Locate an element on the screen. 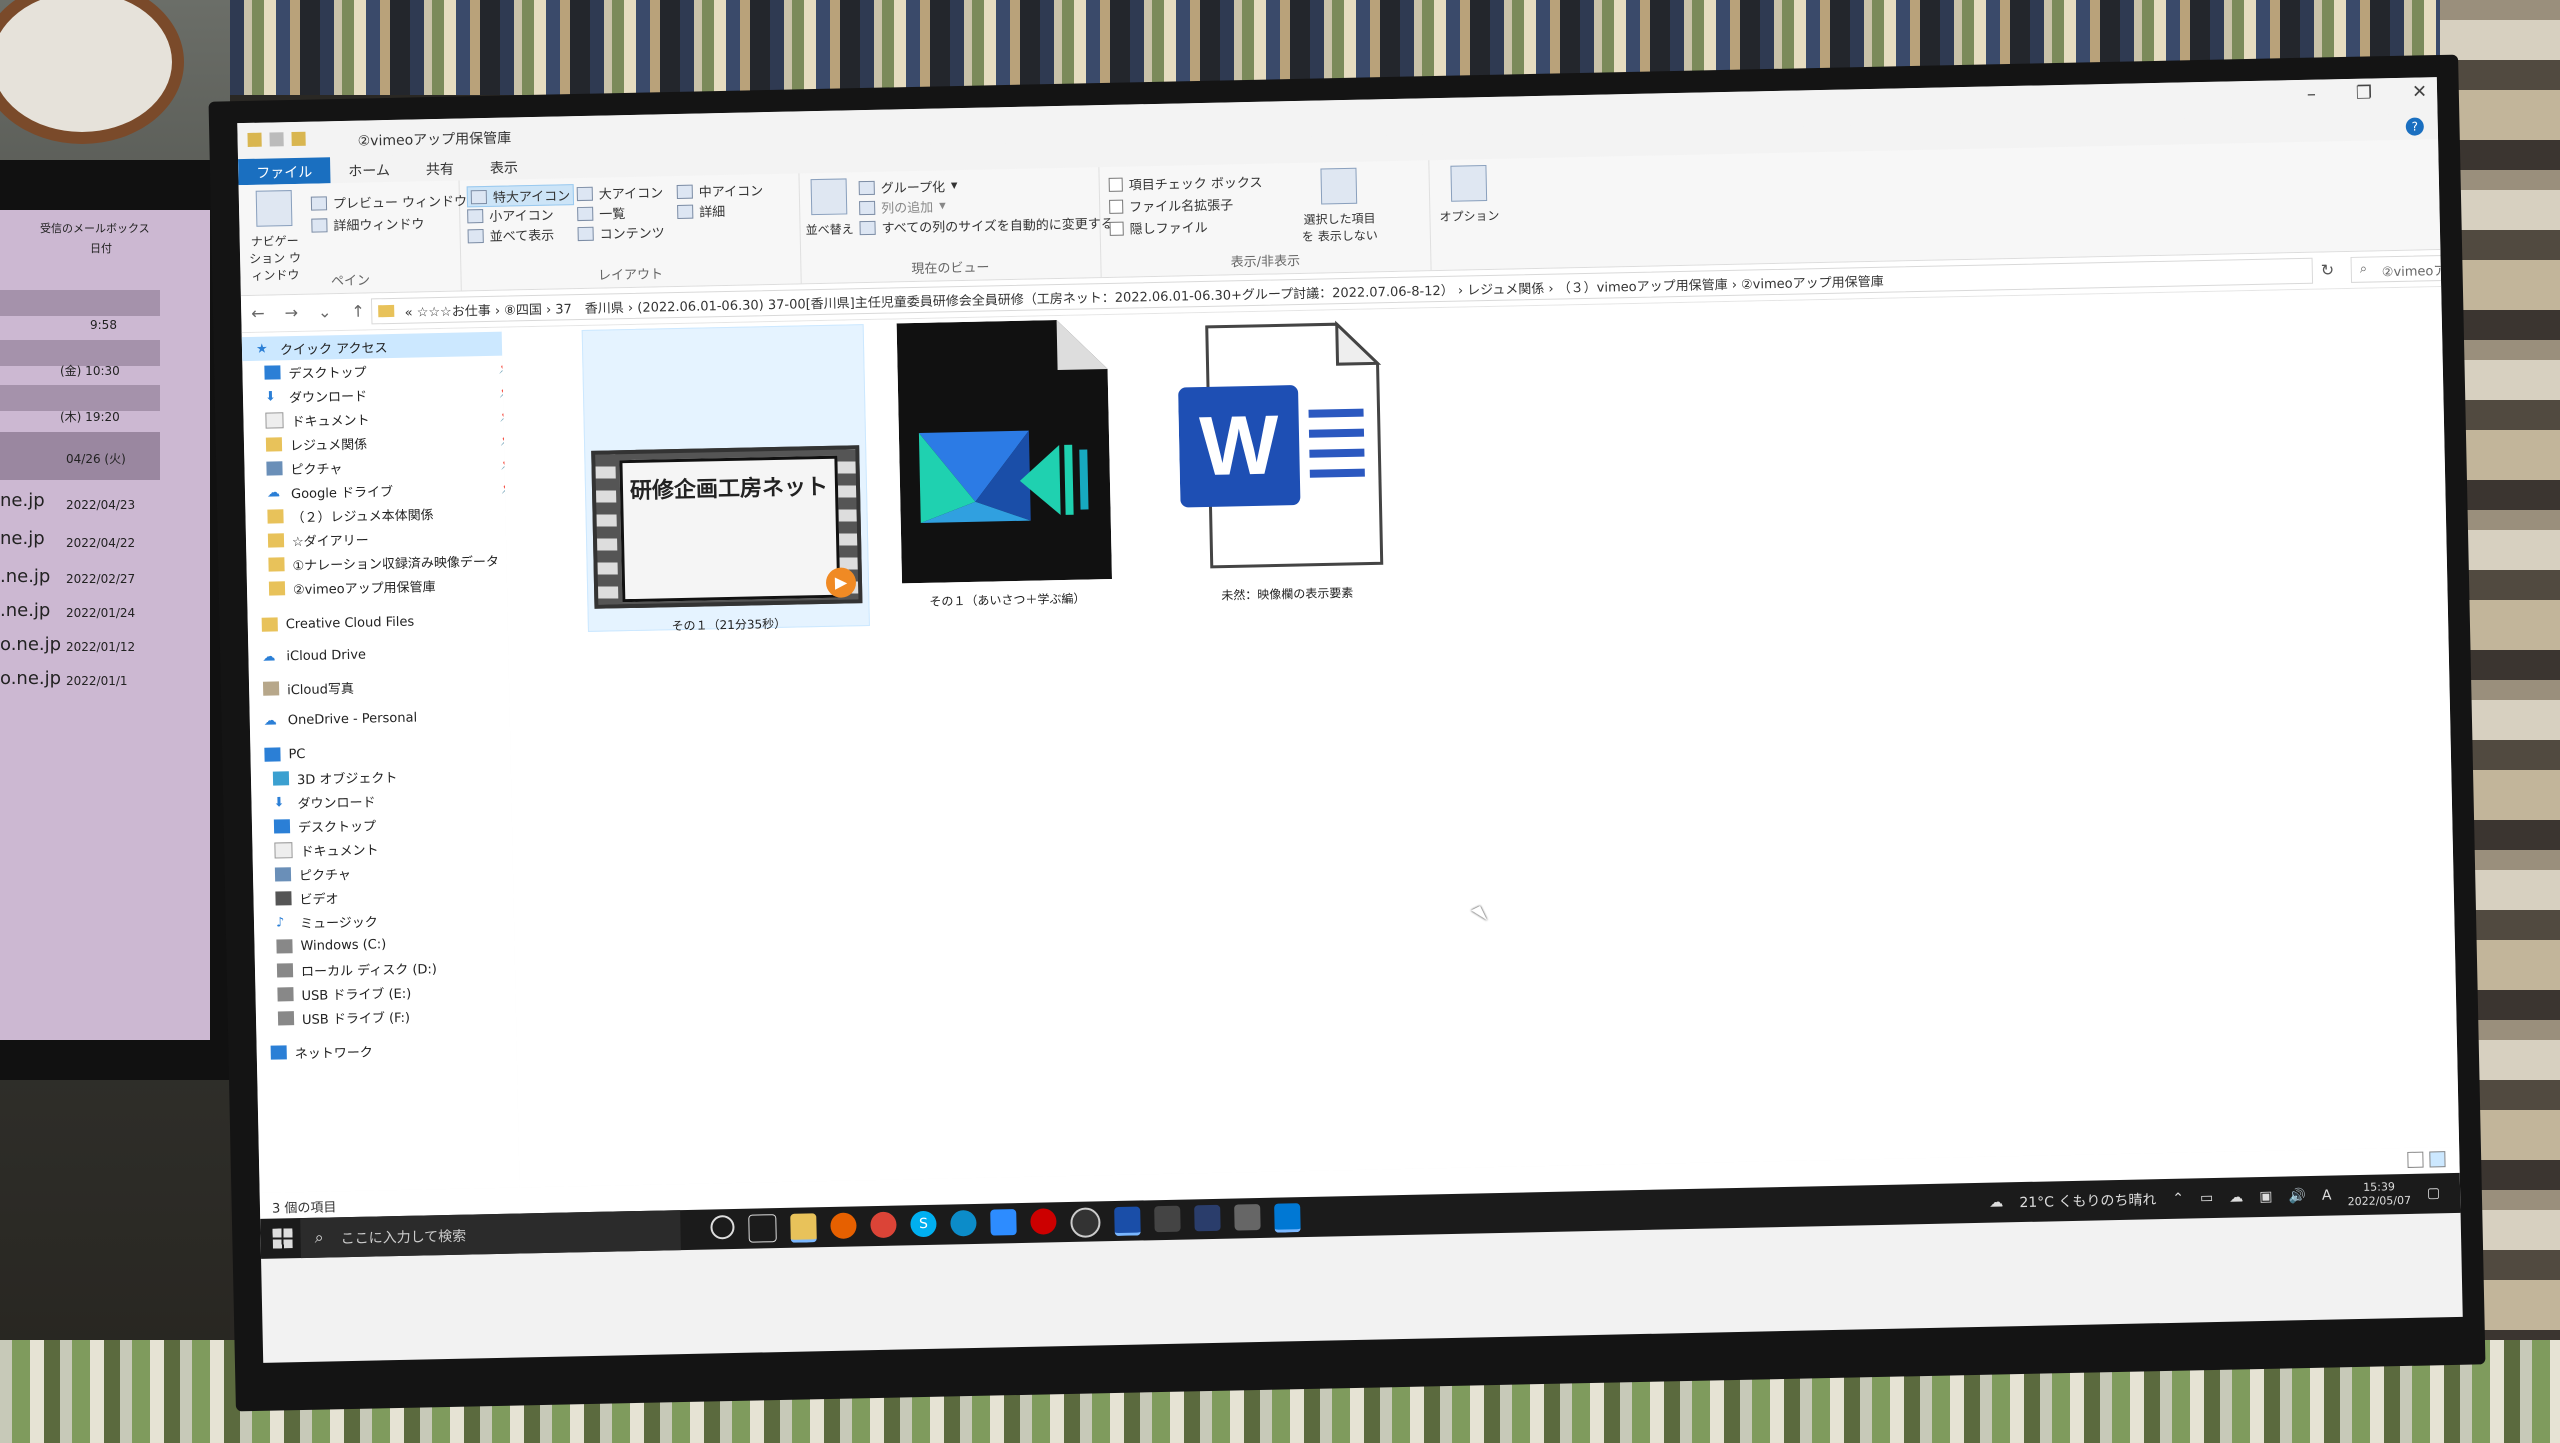  network-tray-icon: ▭ is located at coordinates (2207, 1198).